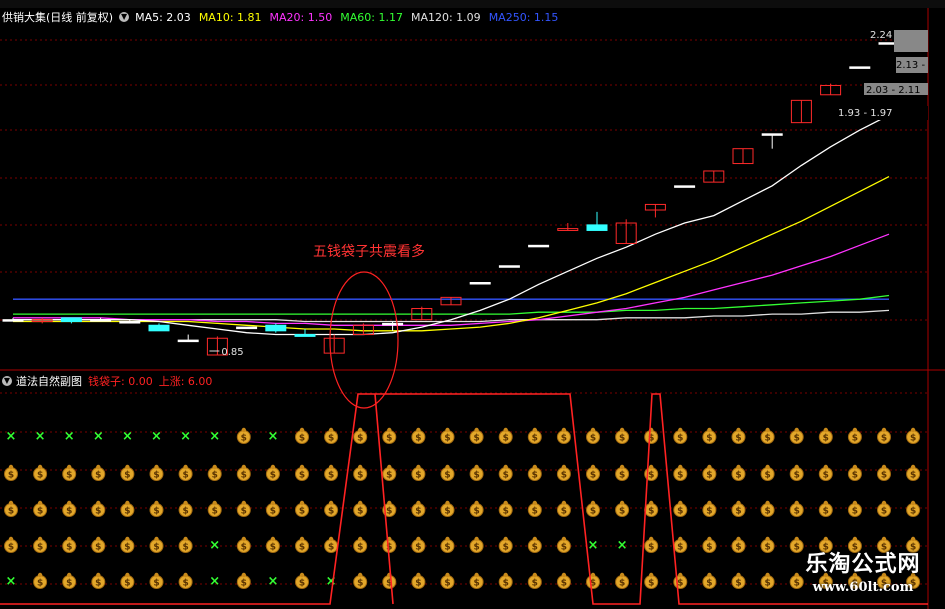 Image resolution: width=945 pixels, height=609 pixels. What do you see at coordinates (301, 17) in the screenshot?
I see `ma-legend-item: MA20: 1.50` at bounding box center [301, 17].